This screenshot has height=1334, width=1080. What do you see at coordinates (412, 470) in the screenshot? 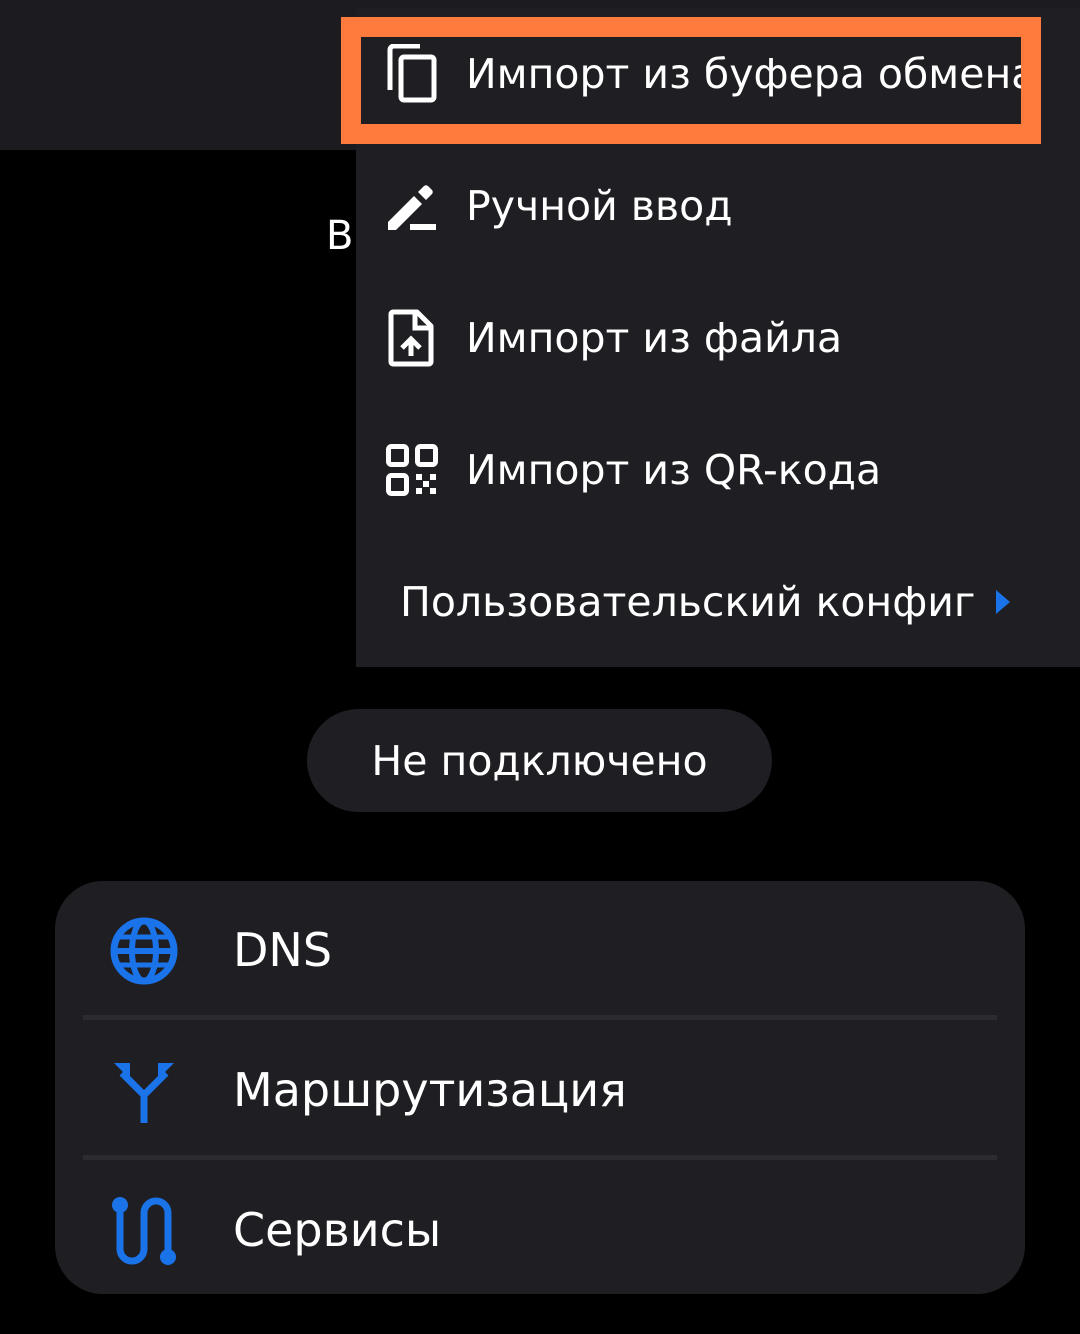
I see `qr-code-icon` at bounding box center [412, 470].